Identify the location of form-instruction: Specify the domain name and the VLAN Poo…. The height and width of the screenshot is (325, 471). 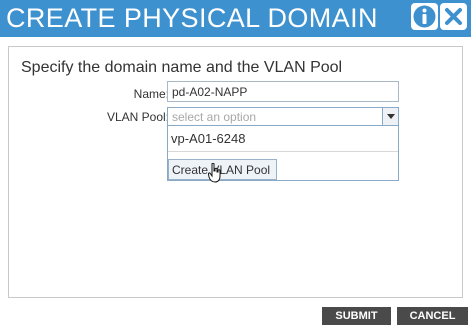
(182, 67).